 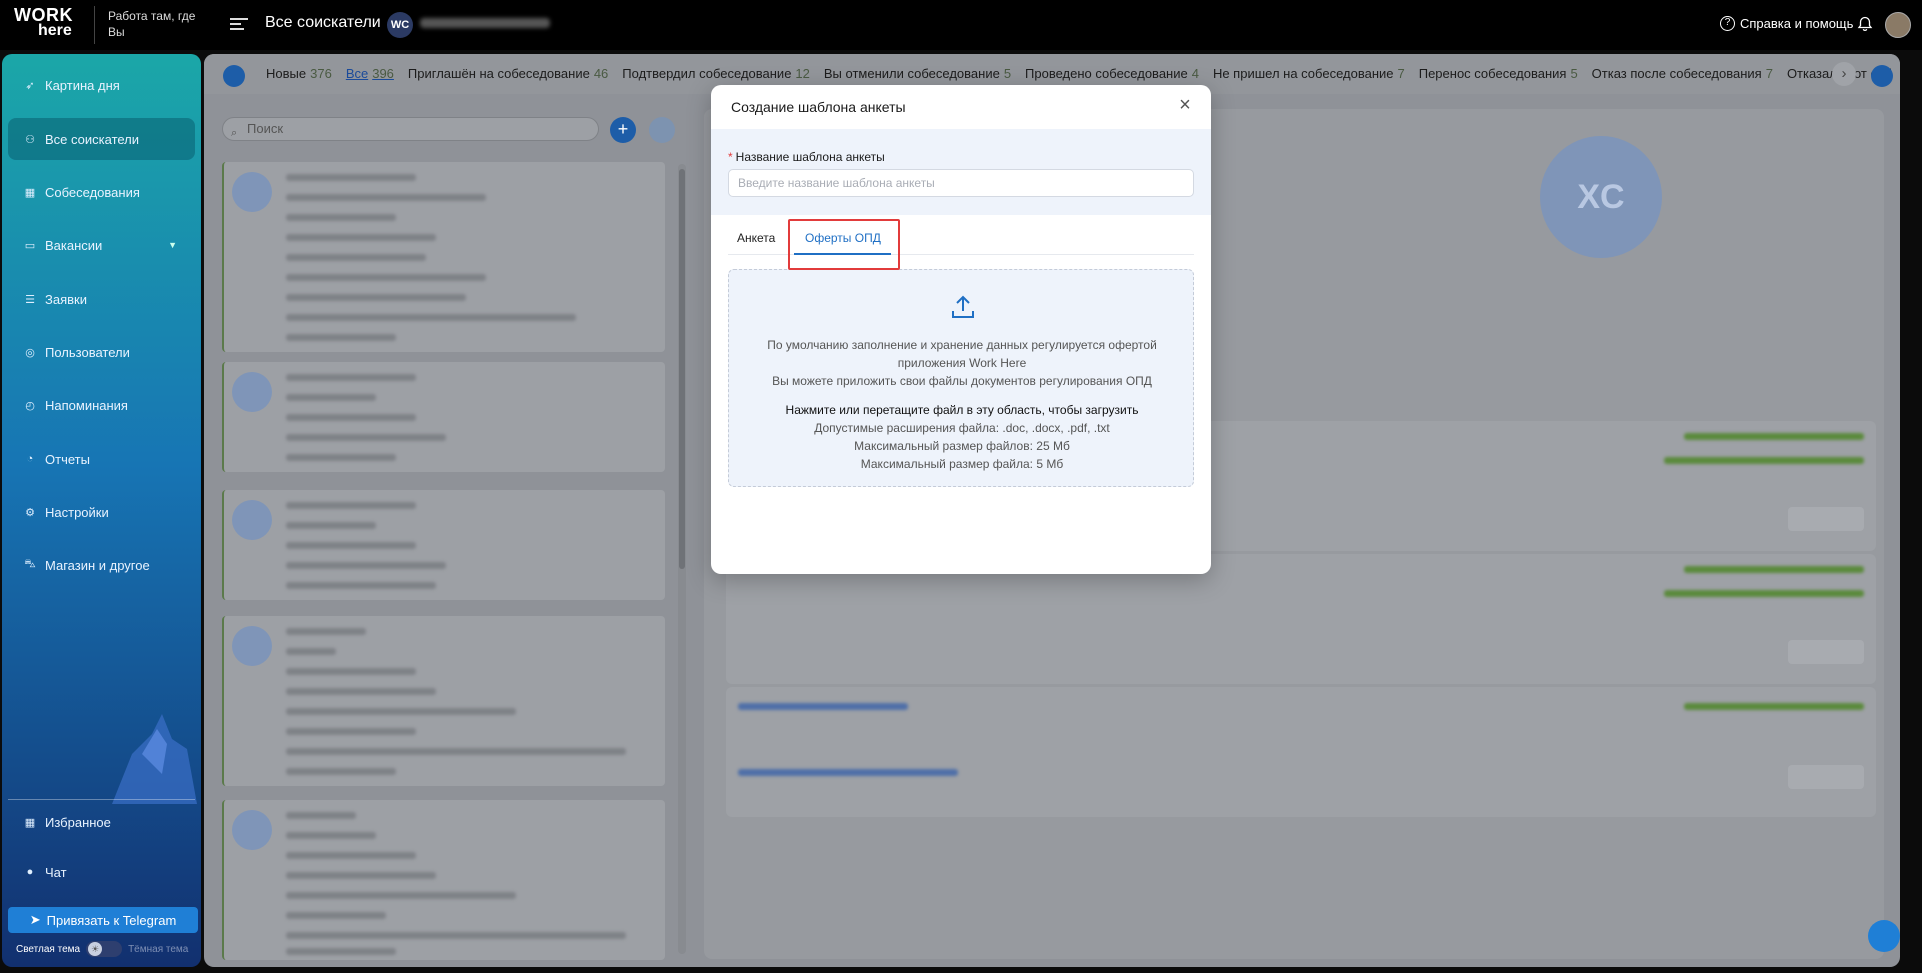 I want to click on theme-dark-label: Тёмная тема, so click(x=158, y=949).